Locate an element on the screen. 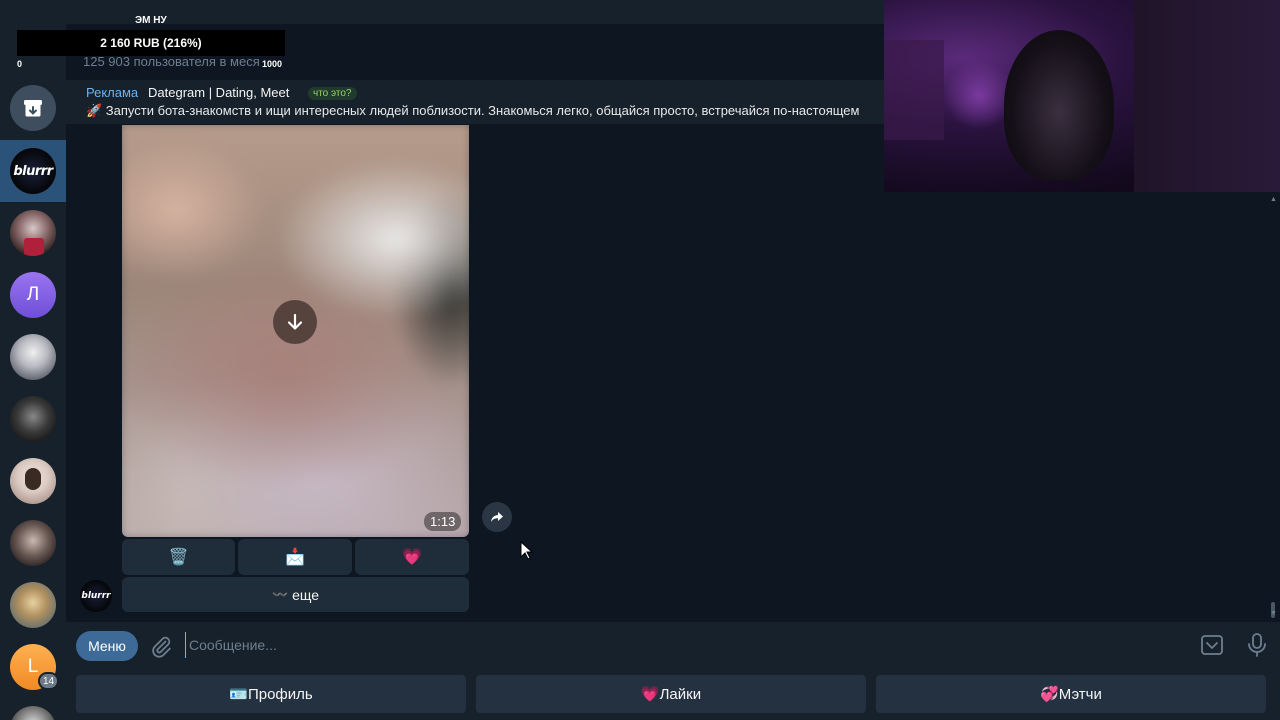  mouse-cursor-icon is located at coordinates (527, 550).